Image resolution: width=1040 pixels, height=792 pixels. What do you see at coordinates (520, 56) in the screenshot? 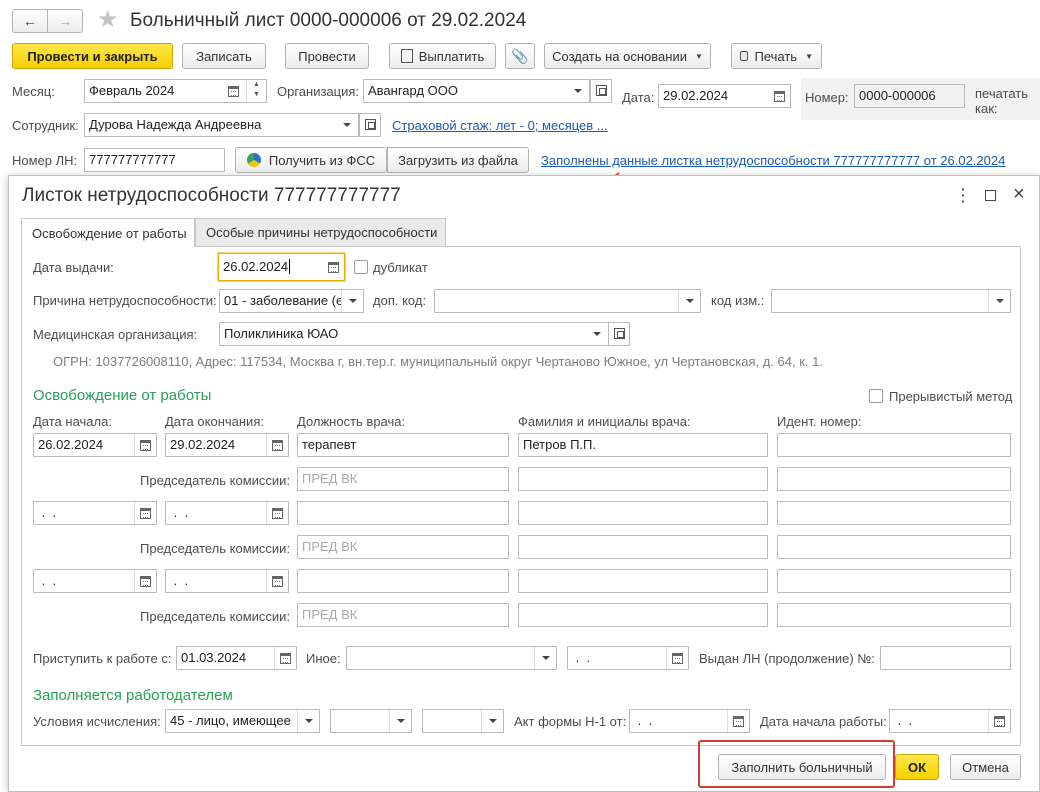
I see `attach-button: 📎` at bounding box center [520, 56].